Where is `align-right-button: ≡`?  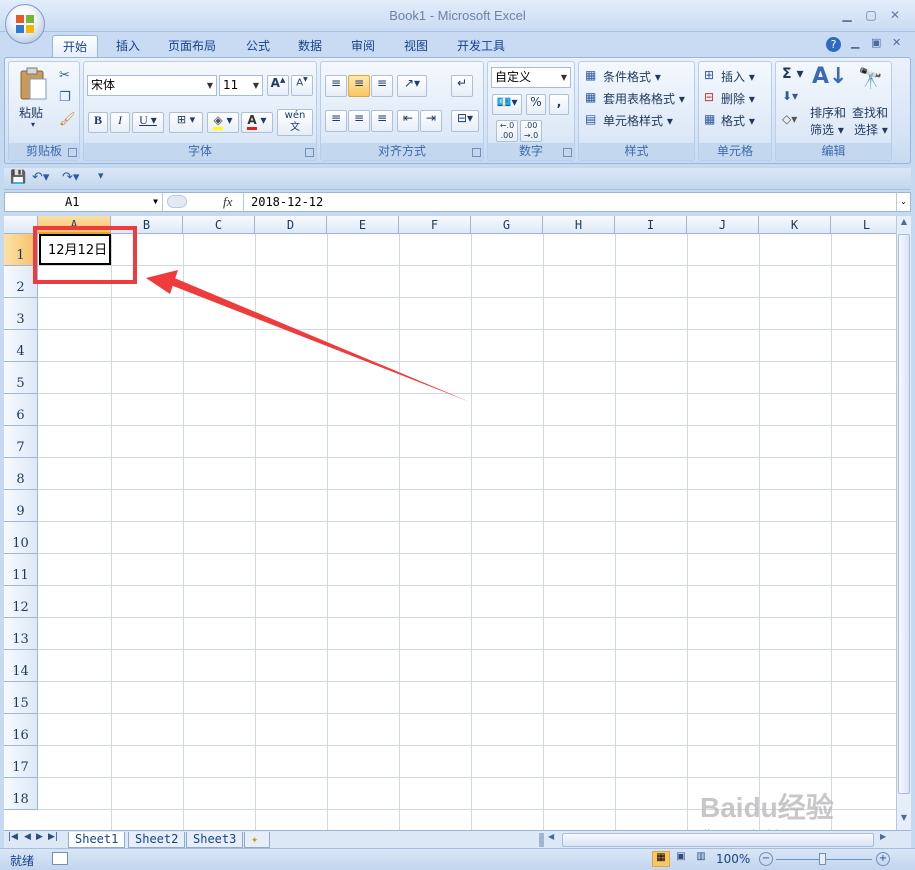 align-right-button: ≡ is located at coordinates (382, 121).